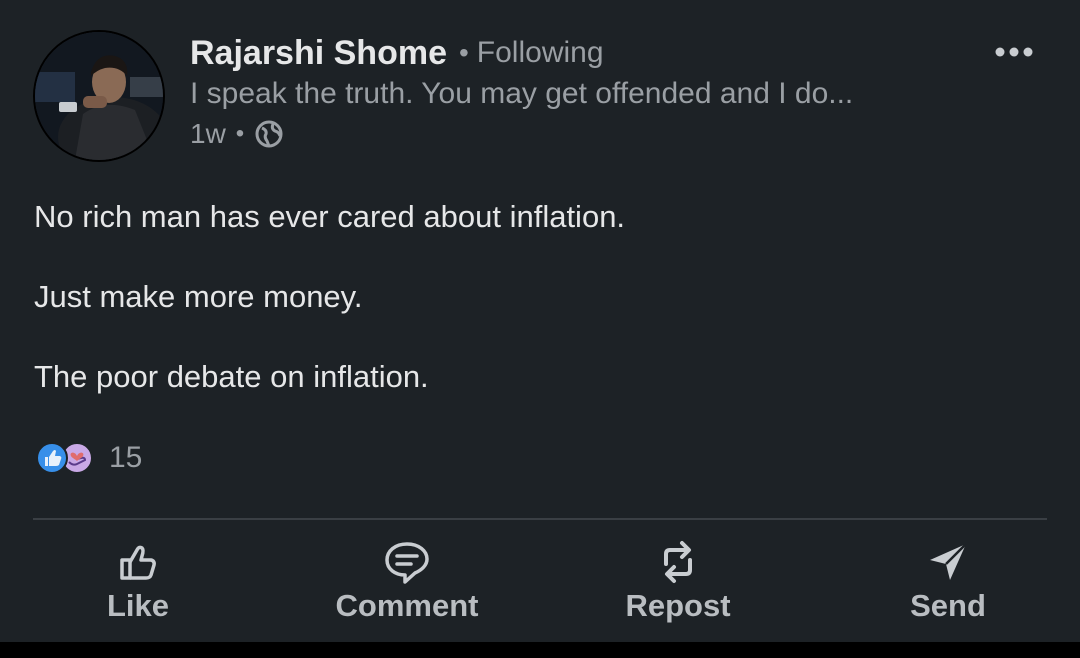 Image resolution: width=1080 pixels, height=658 pixels. Describe the element at coordinates (540, 650) in the screenshot. I see `bottom-bar` at that location.